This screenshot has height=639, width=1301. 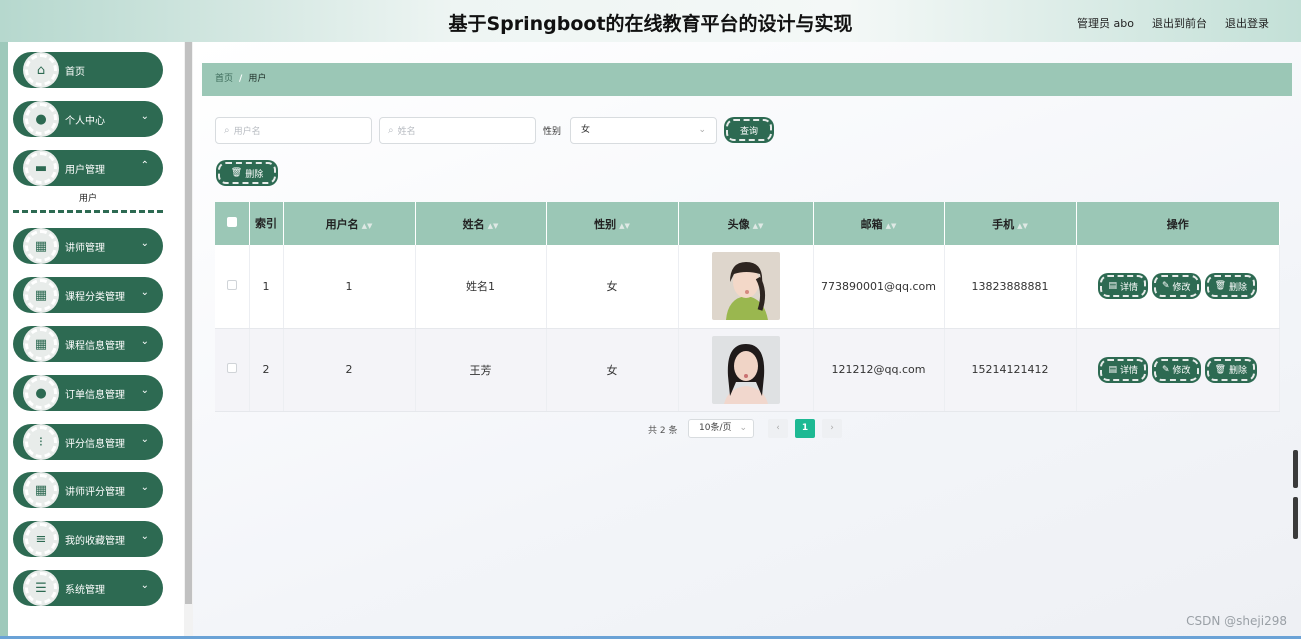 What do you see at coordinates (1247, 23) in the screenshot?
I see `logout-link: 退出登录` at bounding box center [1247, 23].